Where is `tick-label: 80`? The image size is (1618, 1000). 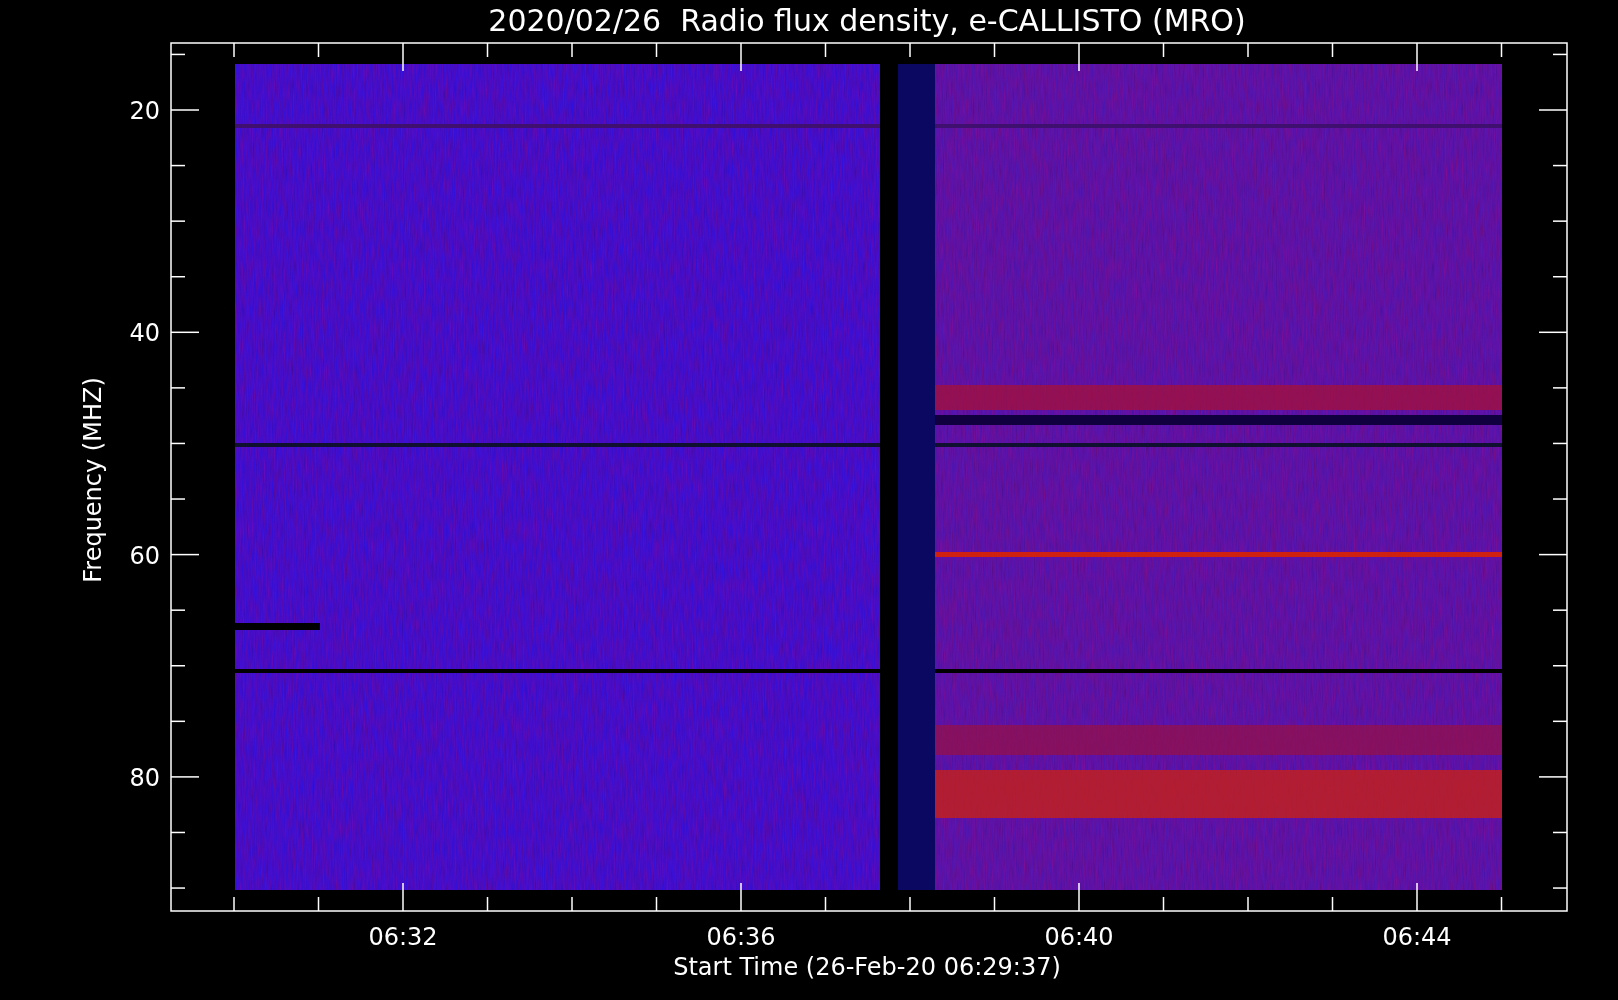
tick-label: 80 is located at coordinates (144, 777).